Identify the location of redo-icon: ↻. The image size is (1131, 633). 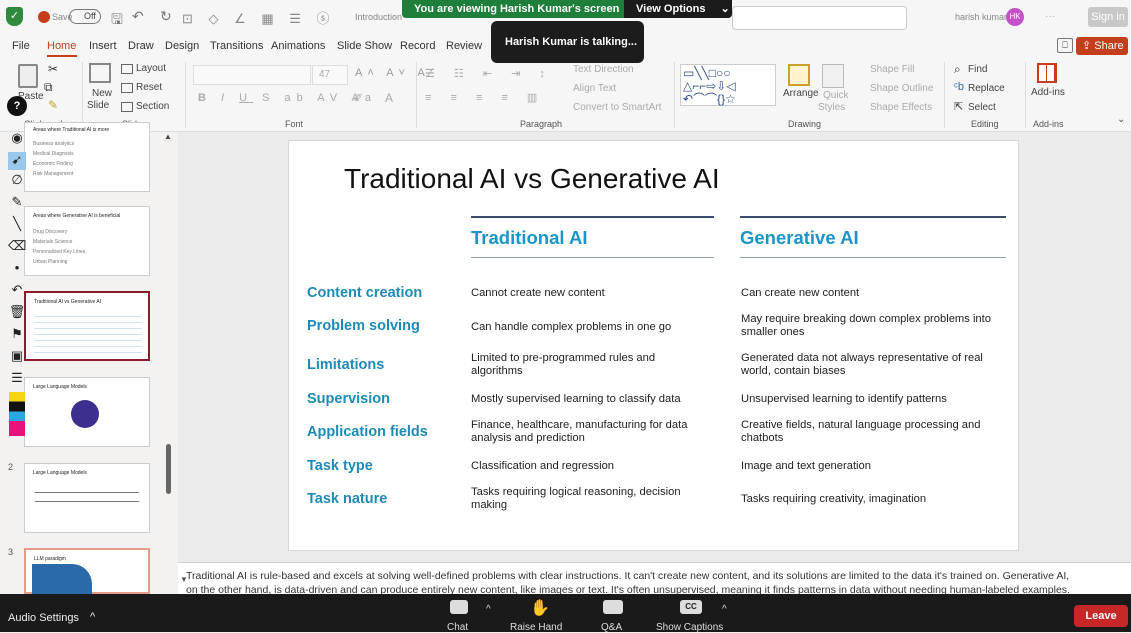
(166, 16).